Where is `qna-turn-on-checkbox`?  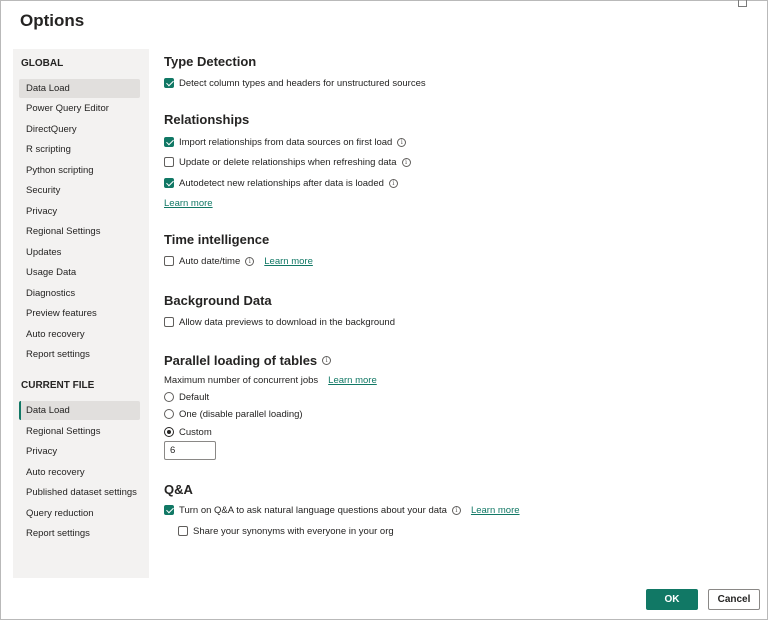 qna-turn-on-checkbox is located at coordinates (169, 510).